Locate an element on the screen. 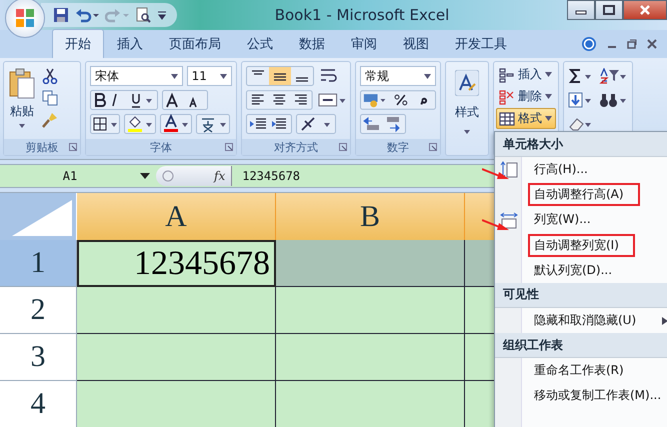 This screenshot has height=427, width=667. bold-icon is located at coordinates (124, 100).